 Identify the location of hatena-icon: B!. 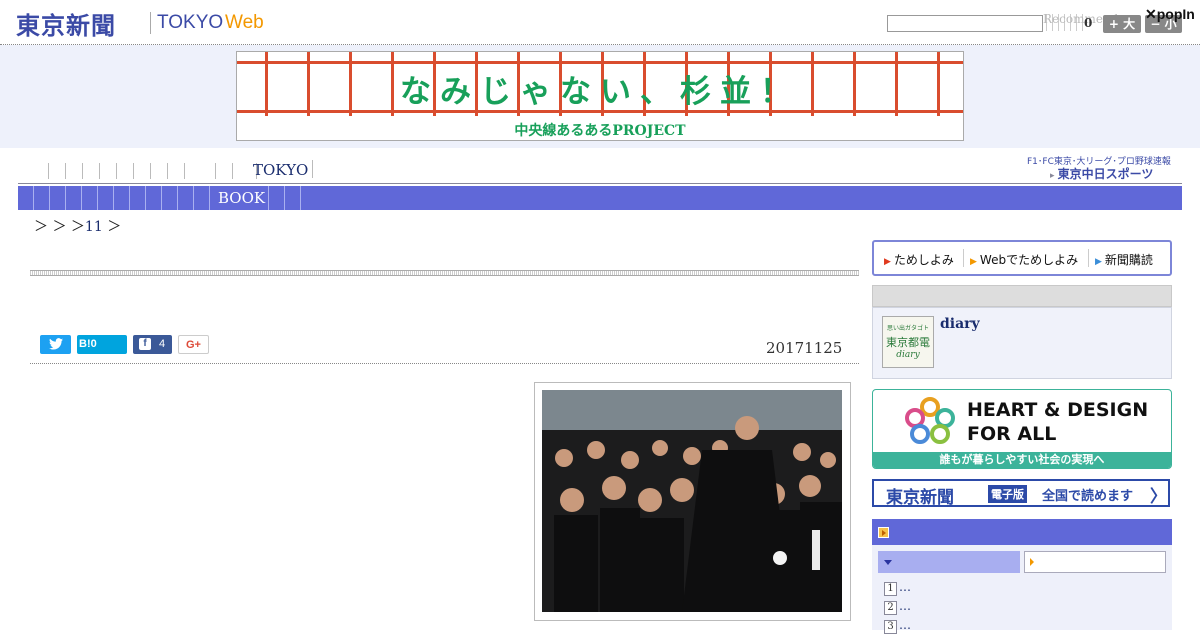
(85, 344).